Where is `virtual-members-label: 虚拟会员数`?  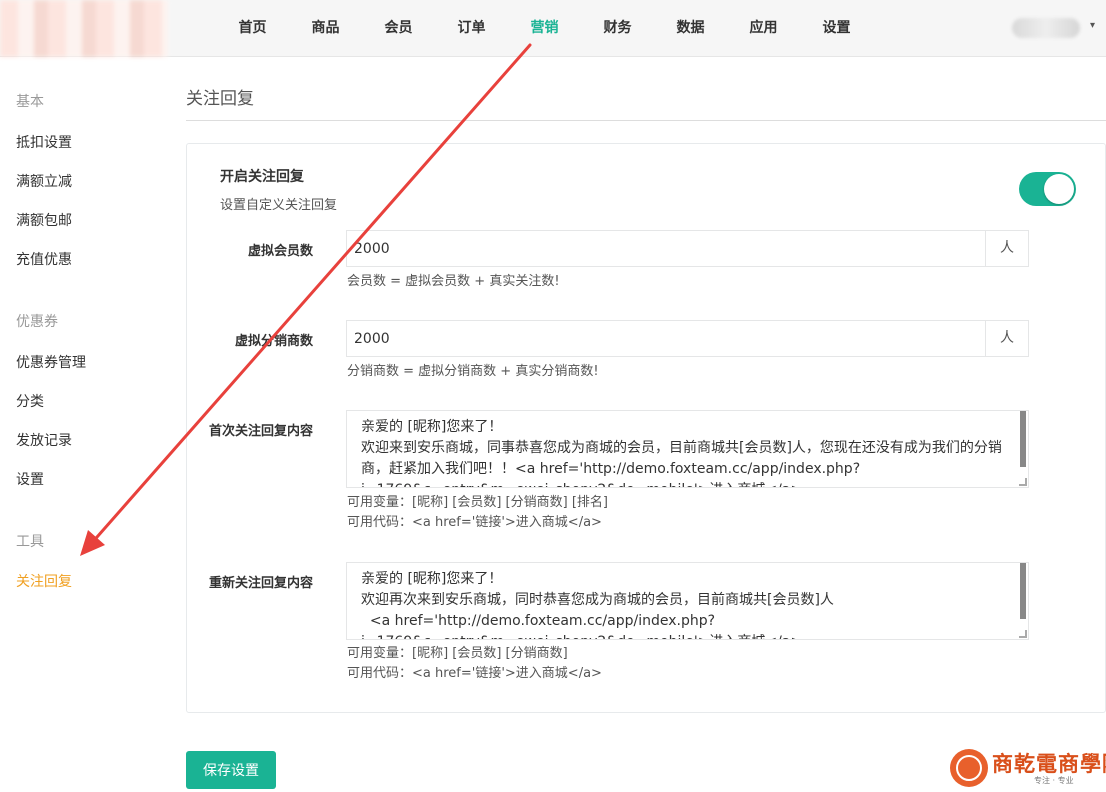
virtual-members-label: 虚拟会员数 is located at coordinates (280, 251).